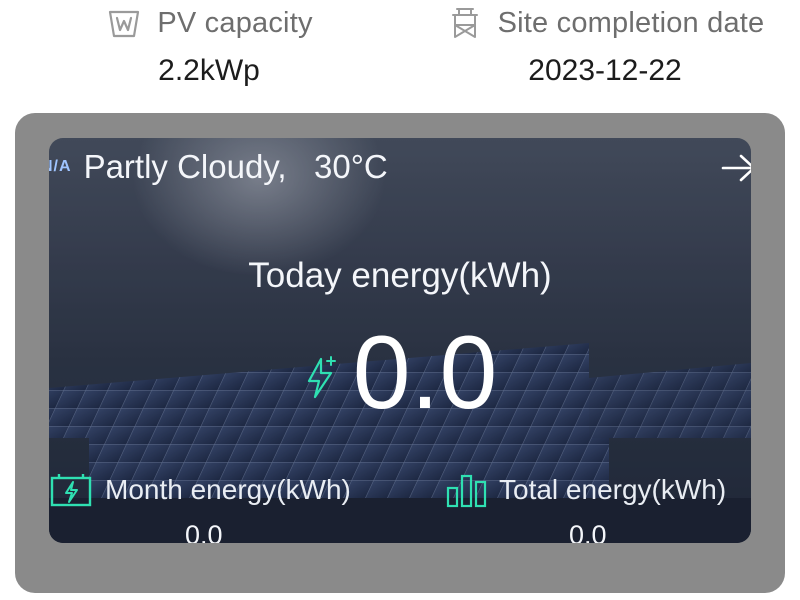  Describe the element at coordinates (204, 531) in the screenshot. I see `month-energy-value: 0.0` at that location.